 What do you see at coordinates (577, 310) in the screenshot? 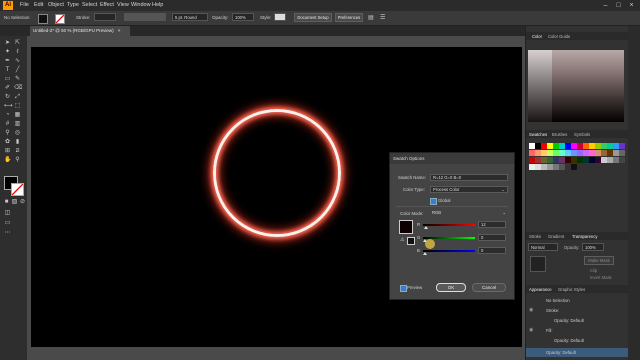
I see `appearance-stroke-row: ◉ Stroke:` at bounding box center [577, 310].